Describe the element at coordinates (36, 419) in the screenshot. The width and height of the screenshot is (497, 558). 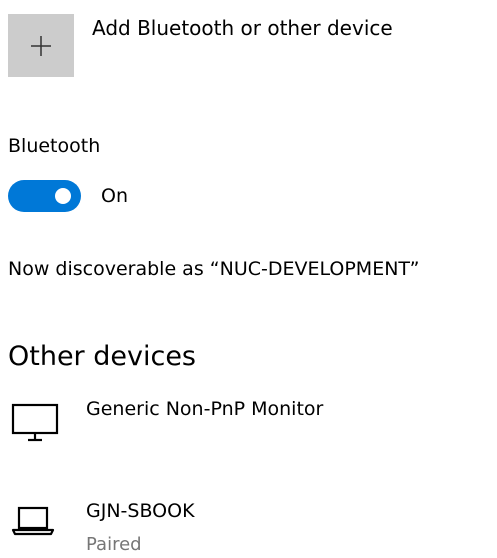
I see `monitor-icon` at that location.